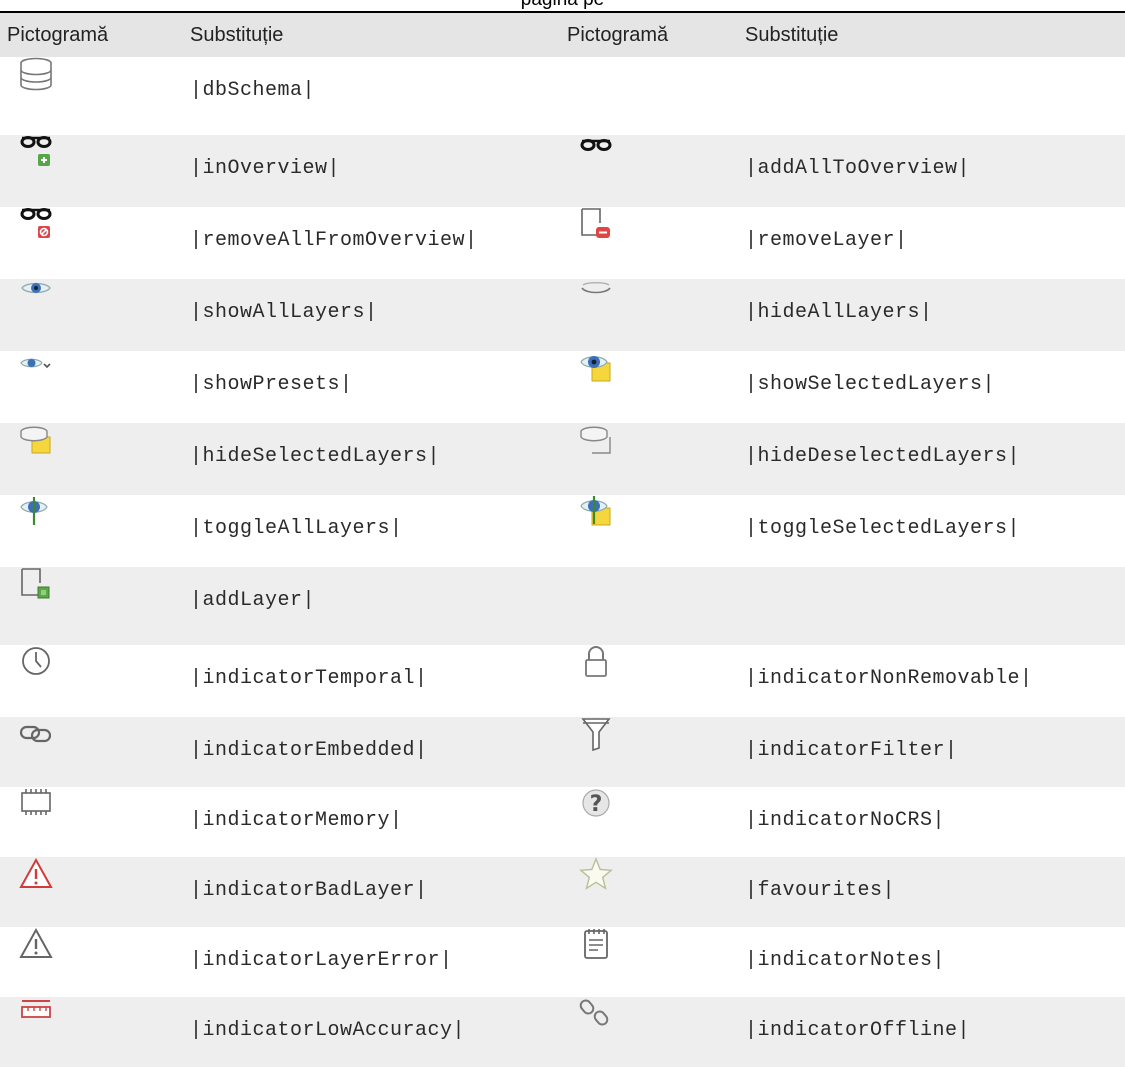 This screenshot has width=1125, height=1067. I want to click on right-substitution-cell: |addAllToOverview|, so click(935, 171).